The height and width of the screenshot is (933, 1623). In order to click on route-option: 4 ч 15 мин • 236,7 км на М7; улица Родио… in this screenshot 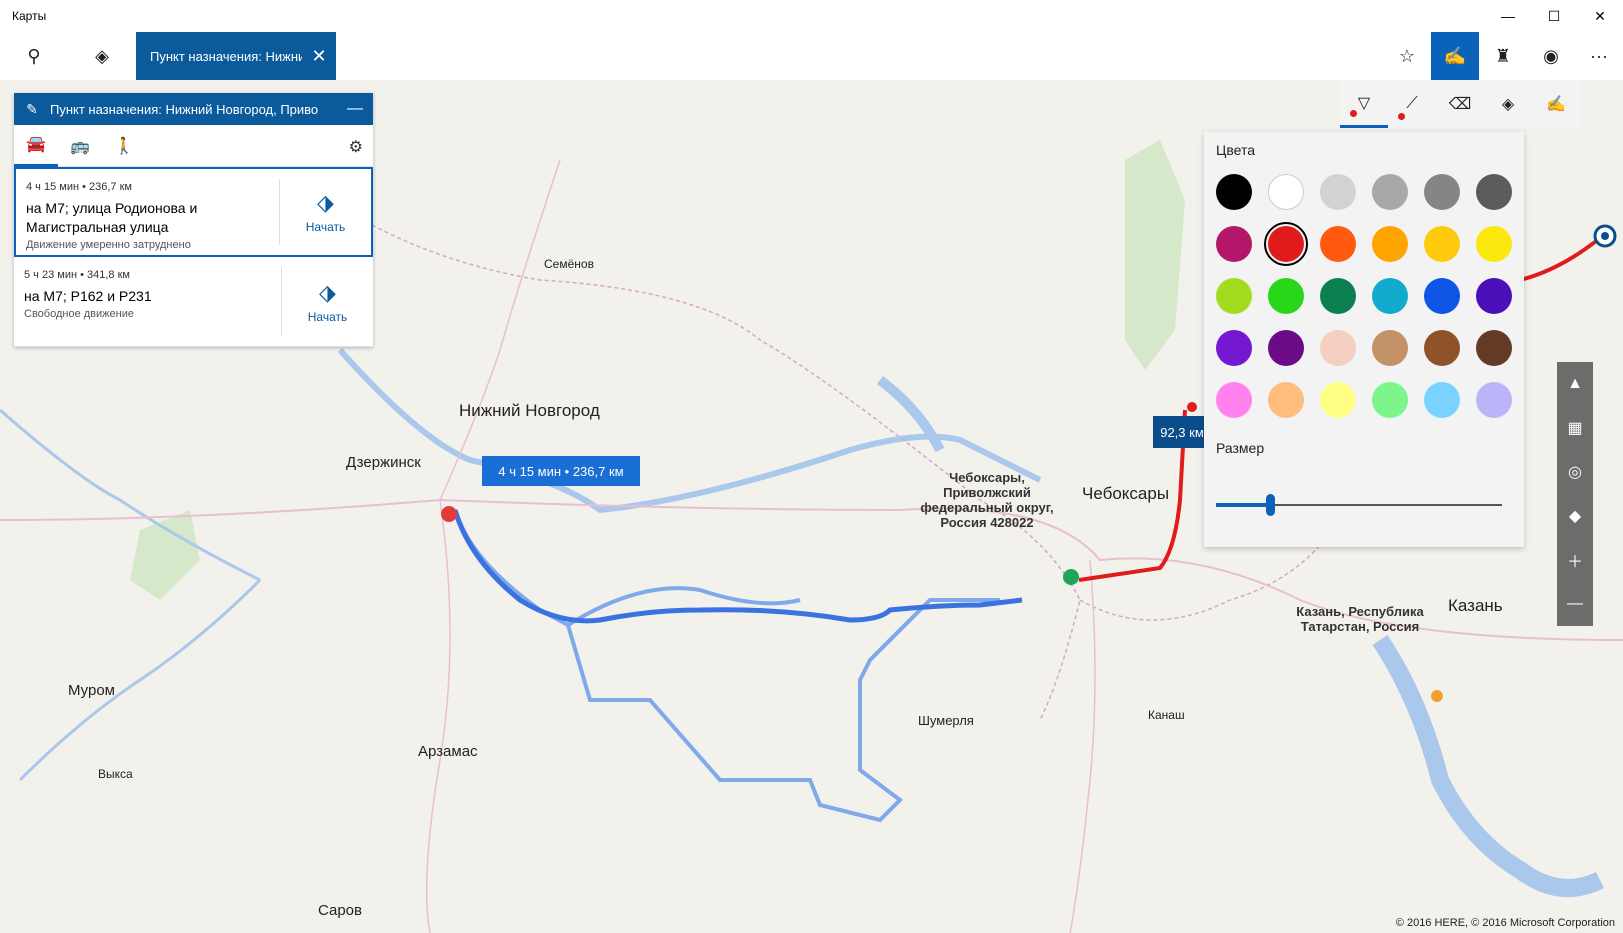, I will do `click(193, 212)`.